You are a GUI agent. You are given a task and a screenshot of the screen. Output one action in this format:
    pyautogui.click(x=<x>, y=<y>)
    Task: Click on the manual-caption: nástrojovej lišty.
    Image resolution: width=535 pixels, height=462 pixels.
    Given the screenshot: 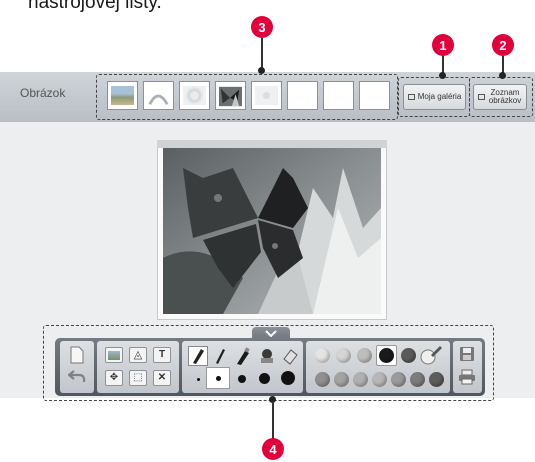 What is the action you would take?
    pyautogui.click(x=95, y=6)
    